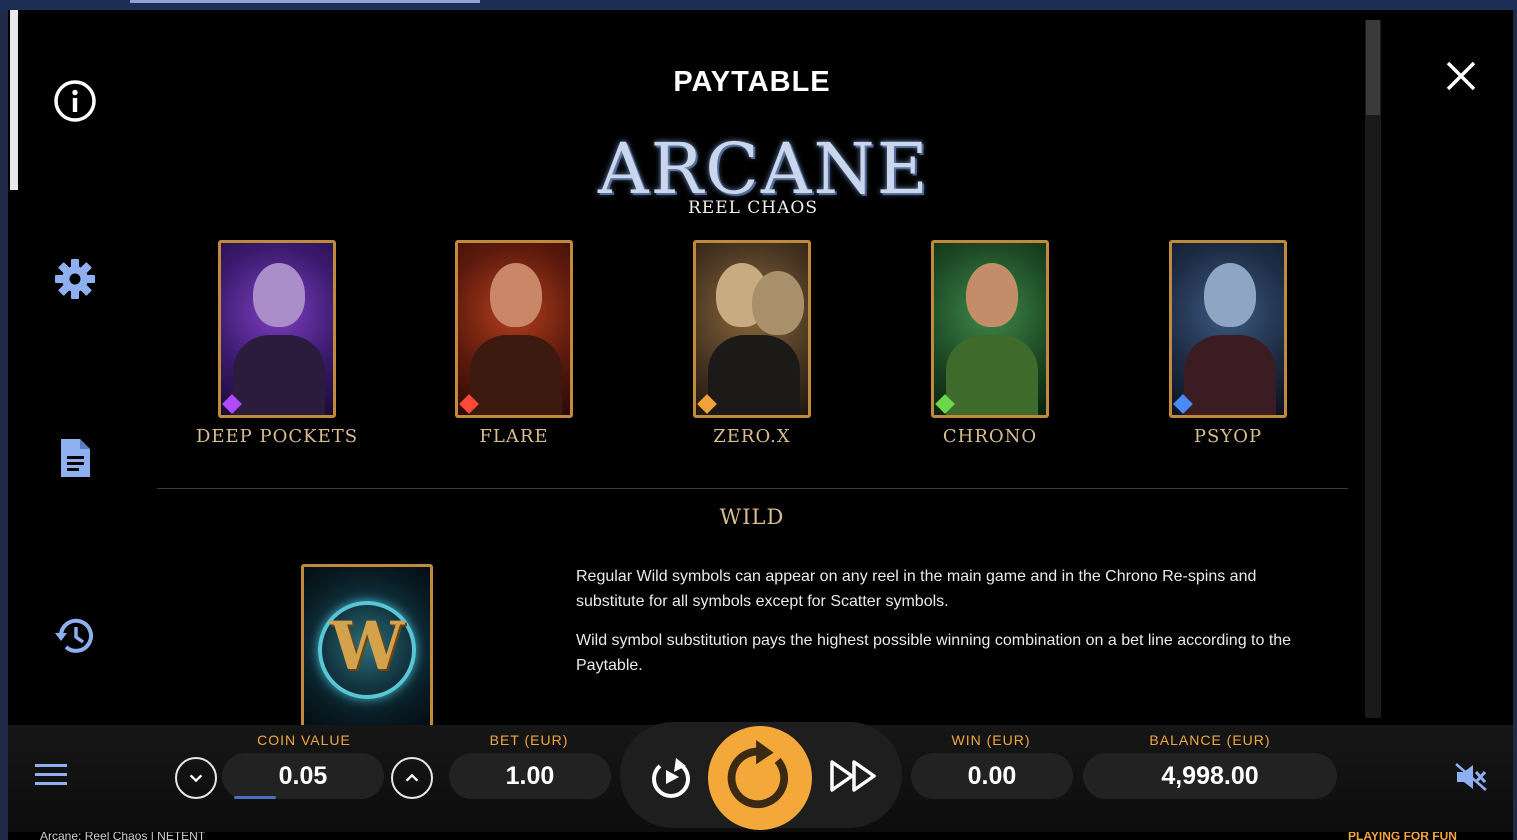 This screenshot has width=1517, height=840. What do you see at coordinates (1402, 836) in the screenshot?
I see `footer-mode: PLAYING FOR FUN` at bounding box center [1402, 836].